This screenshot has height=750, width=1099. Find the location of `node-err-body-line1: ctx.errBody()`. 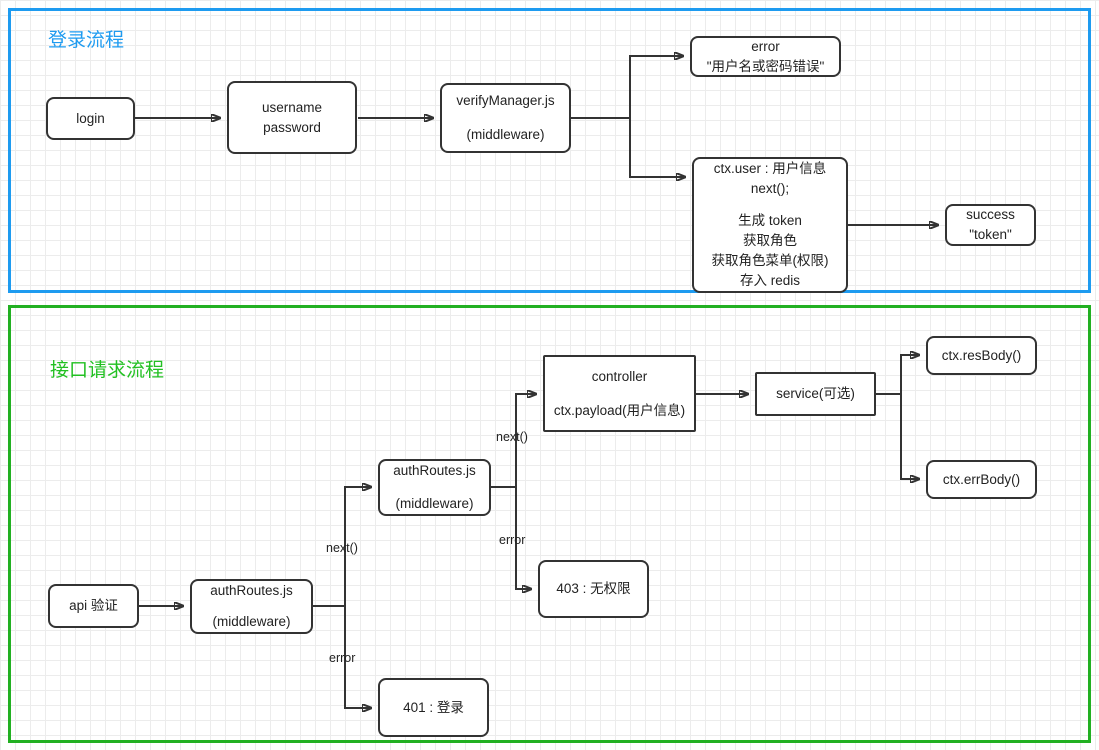

node-err-body-line1: ctx.errBody() is located at coordinates (981, 479).